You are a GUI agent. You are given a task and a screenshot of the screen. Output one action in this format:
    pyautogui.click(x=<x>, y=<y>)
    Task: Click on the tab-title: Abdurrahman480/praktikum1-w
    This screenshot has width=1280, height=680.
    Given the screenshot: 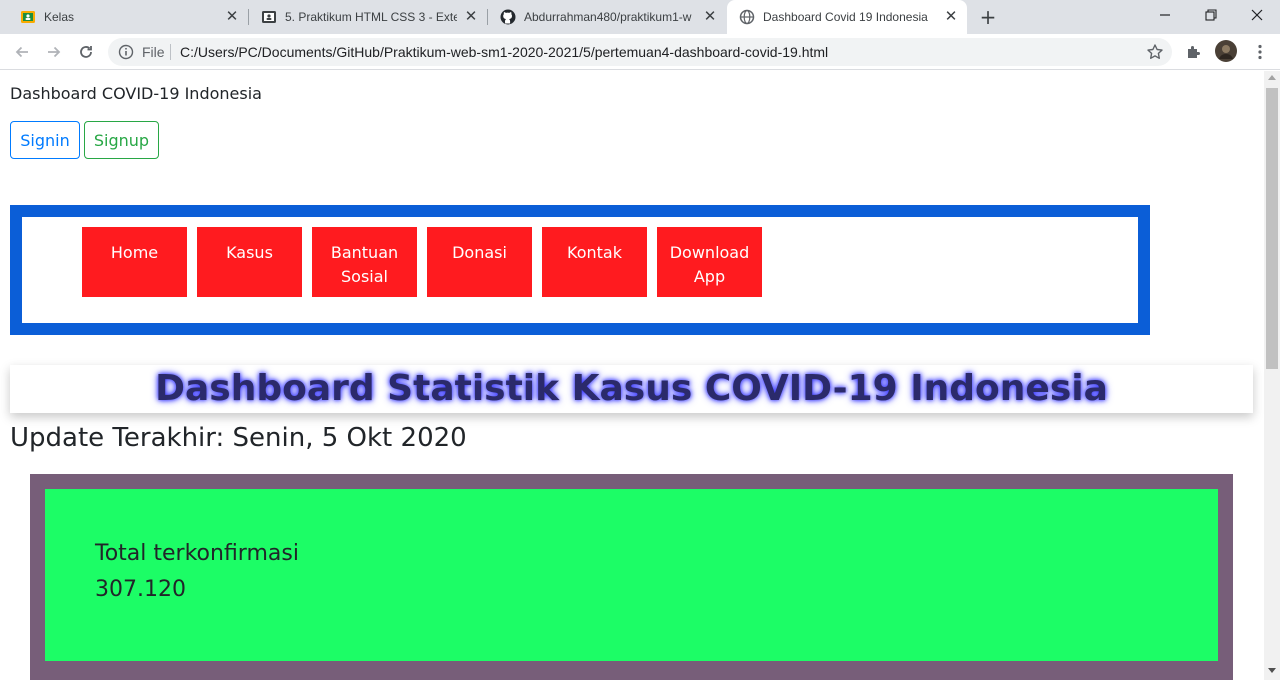 What is the action you would take?
    pyautogui.click(x=608, y=17)
    